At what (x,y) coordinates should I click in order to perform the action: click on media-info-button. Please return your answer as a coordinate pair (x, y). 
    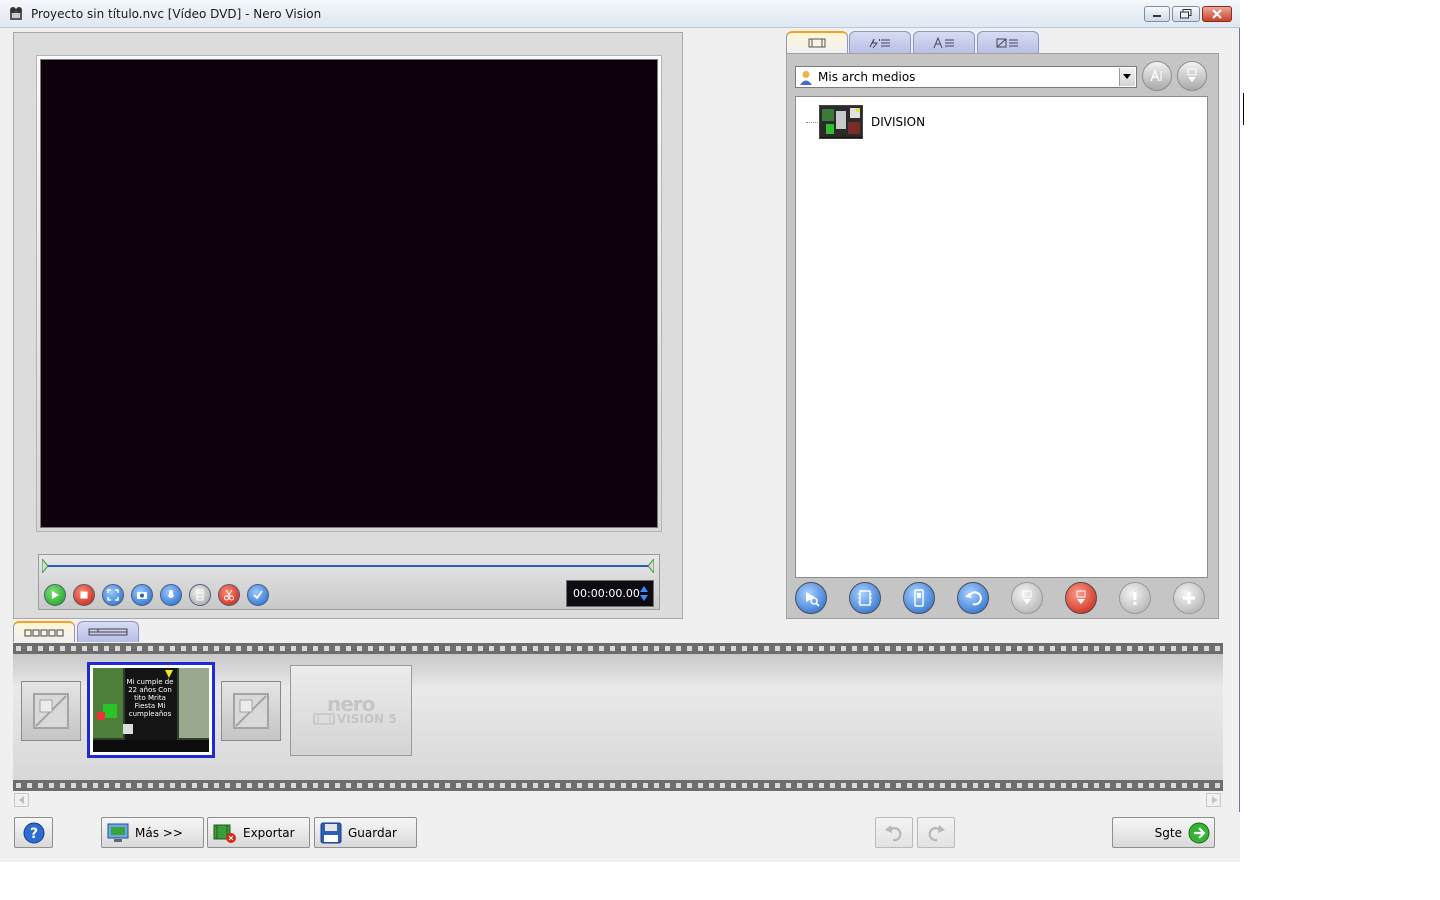
    Looking at the image, I should click on (1135, 598).